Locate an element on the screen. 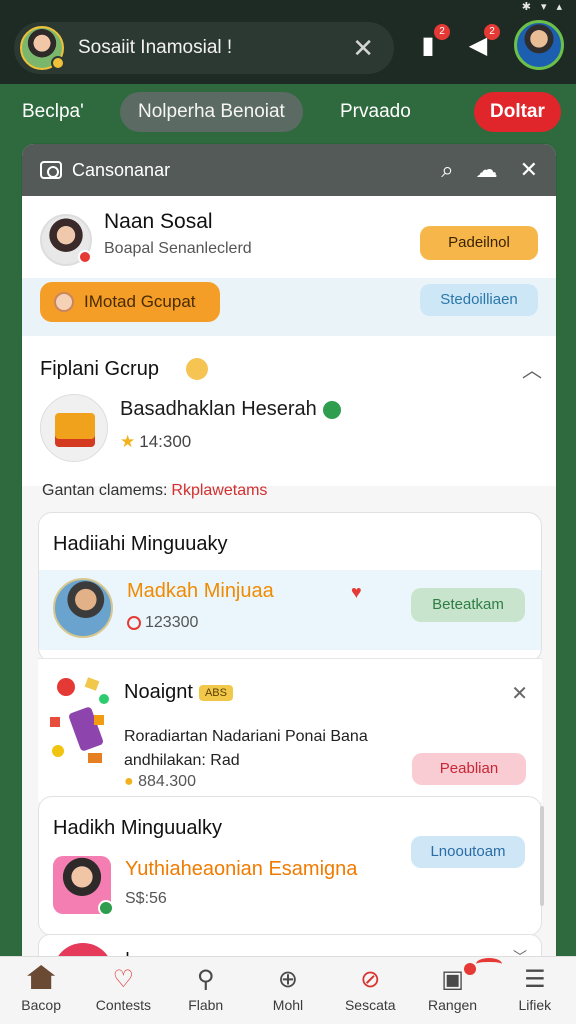  modal-title: Cansonanar is located at coordinates (121, 169).